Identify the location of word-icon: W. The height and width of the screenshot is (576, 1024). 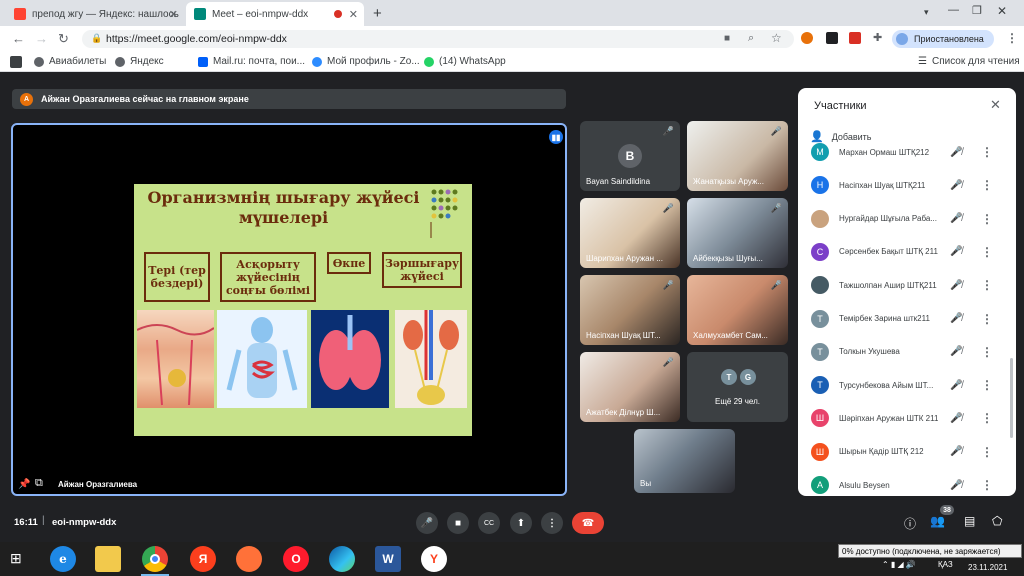
(388, 559).